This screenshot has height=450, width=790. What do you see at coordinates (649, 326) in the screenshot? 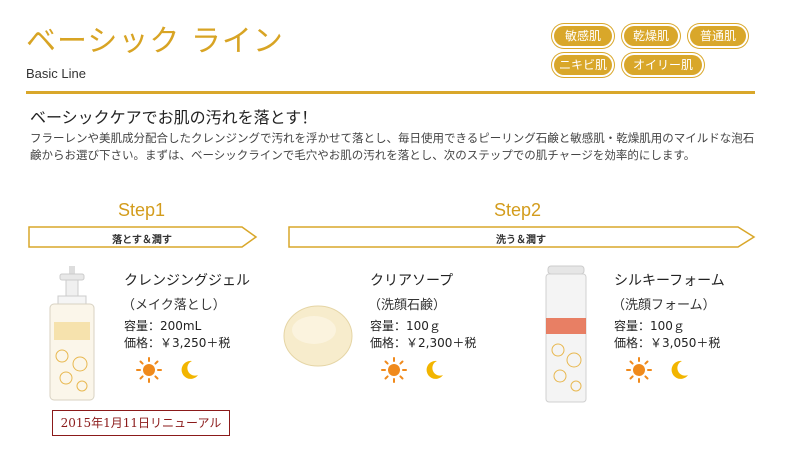
I see `product3-capacity: 容量：100ｇ` at bounding box center [649, 326].